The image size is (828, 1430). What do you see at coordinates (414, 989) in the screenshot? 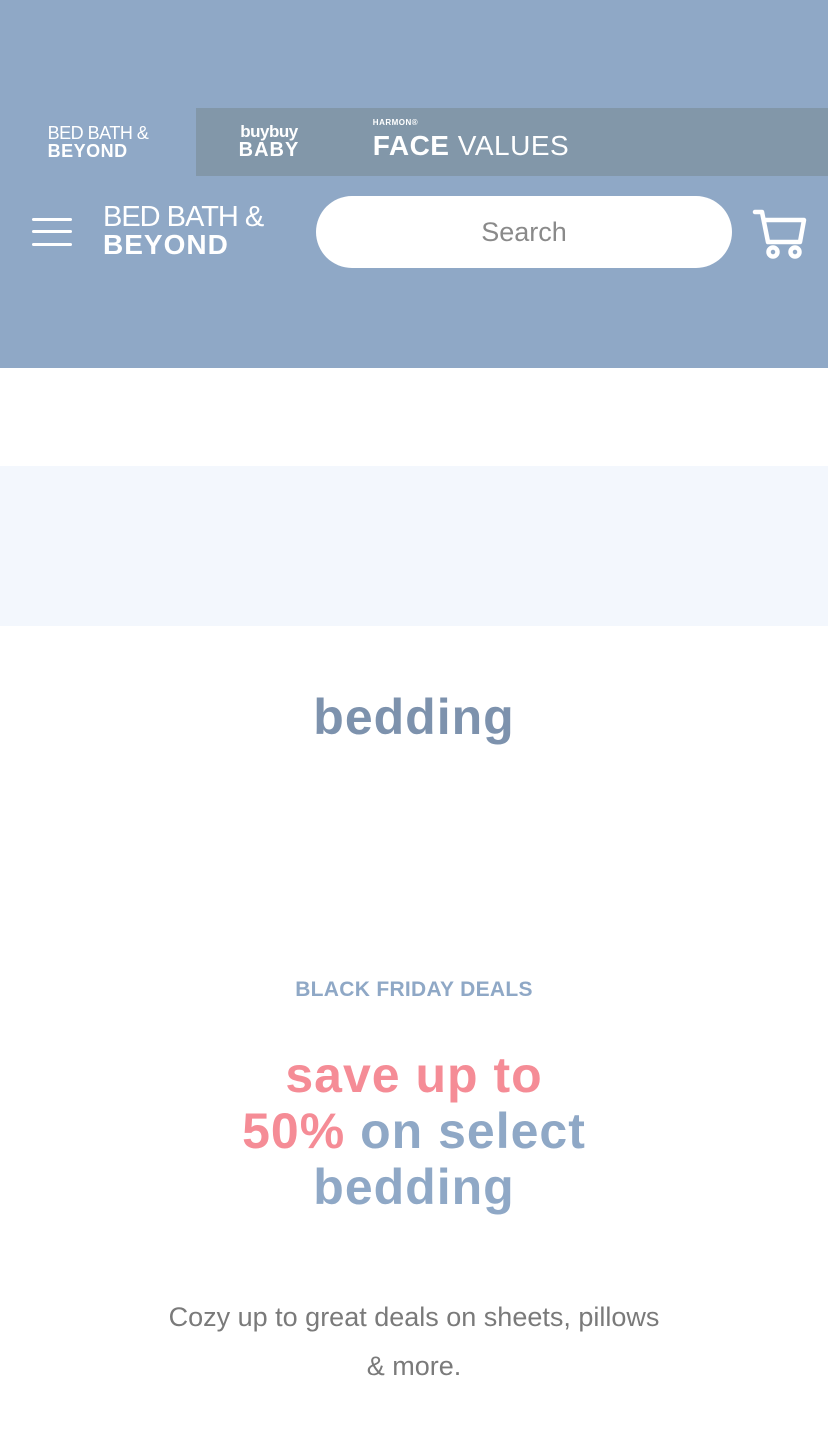
I see `promo-eyebrow: BLACK FRIDAY DEALS` at bounding box center [414, 989].